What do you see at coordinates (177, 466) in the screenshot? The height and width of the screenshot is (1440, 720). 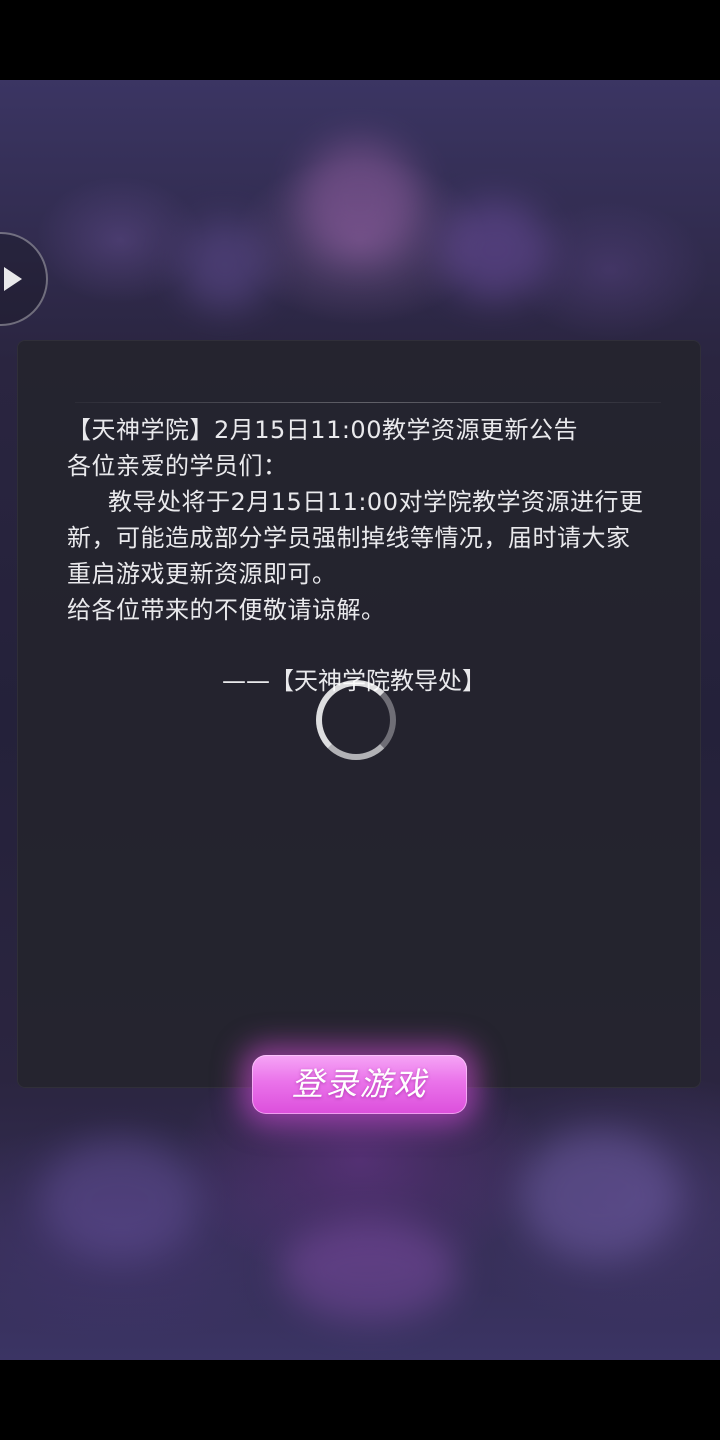 I see `announcement-greeting: 各位亲爱的学员们：` at bounding box center [177, 466].